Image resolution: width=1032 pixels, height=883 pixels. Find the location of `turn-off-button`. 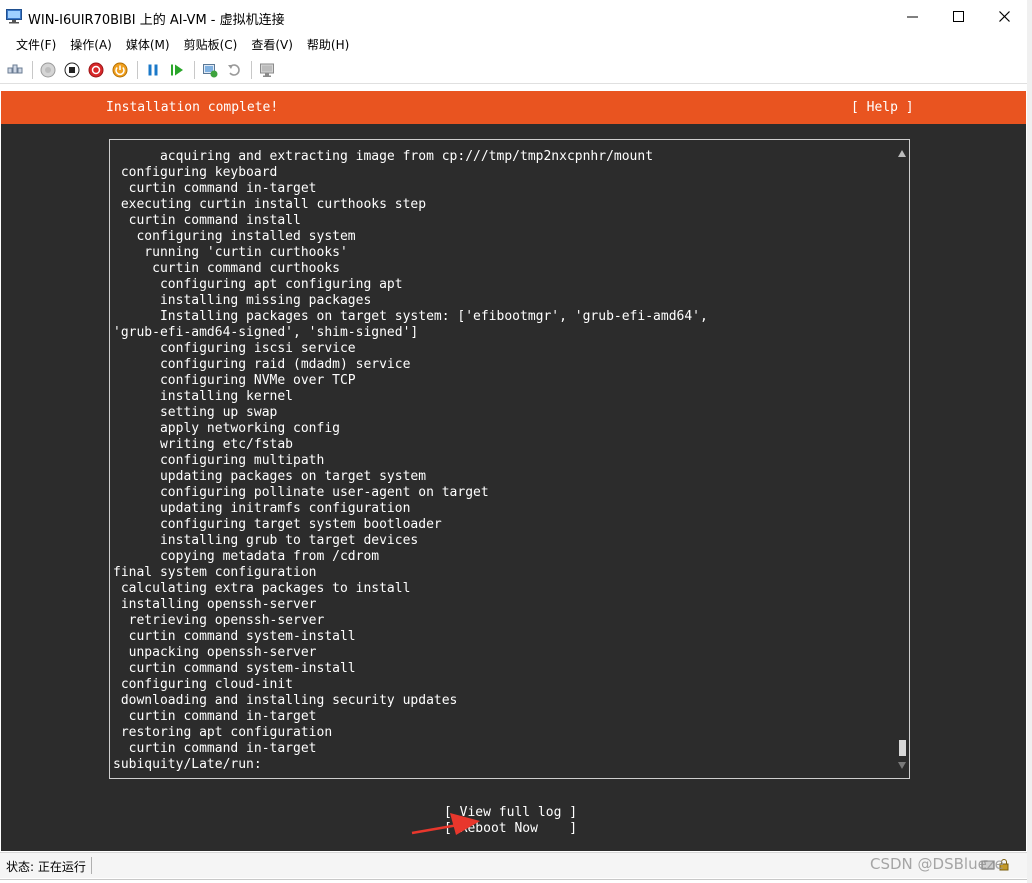

turn-off-button is located at coordinates (72, 70).